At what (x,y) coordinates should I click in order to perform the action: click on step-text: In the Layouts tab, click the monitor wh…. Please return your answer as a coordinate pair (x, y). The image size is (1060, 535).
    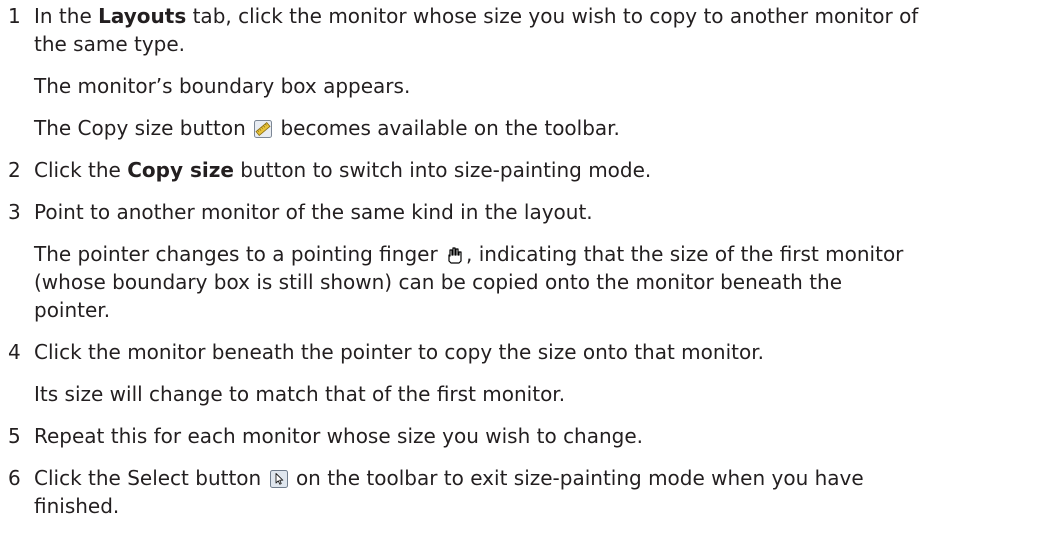
    Looking at the image, I should click on (476, 16).